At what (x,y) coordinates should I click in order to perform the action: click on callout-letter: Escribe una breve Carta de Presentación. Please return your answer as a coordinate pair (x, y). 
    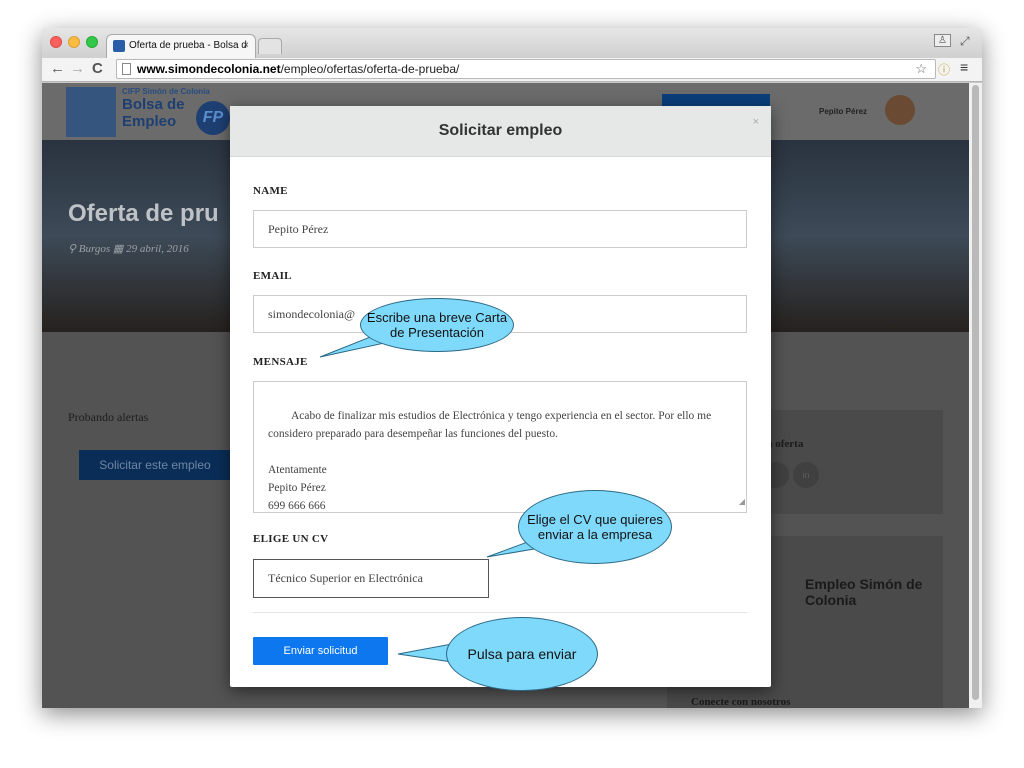
    Looking at the image, I should click on (437, 325).